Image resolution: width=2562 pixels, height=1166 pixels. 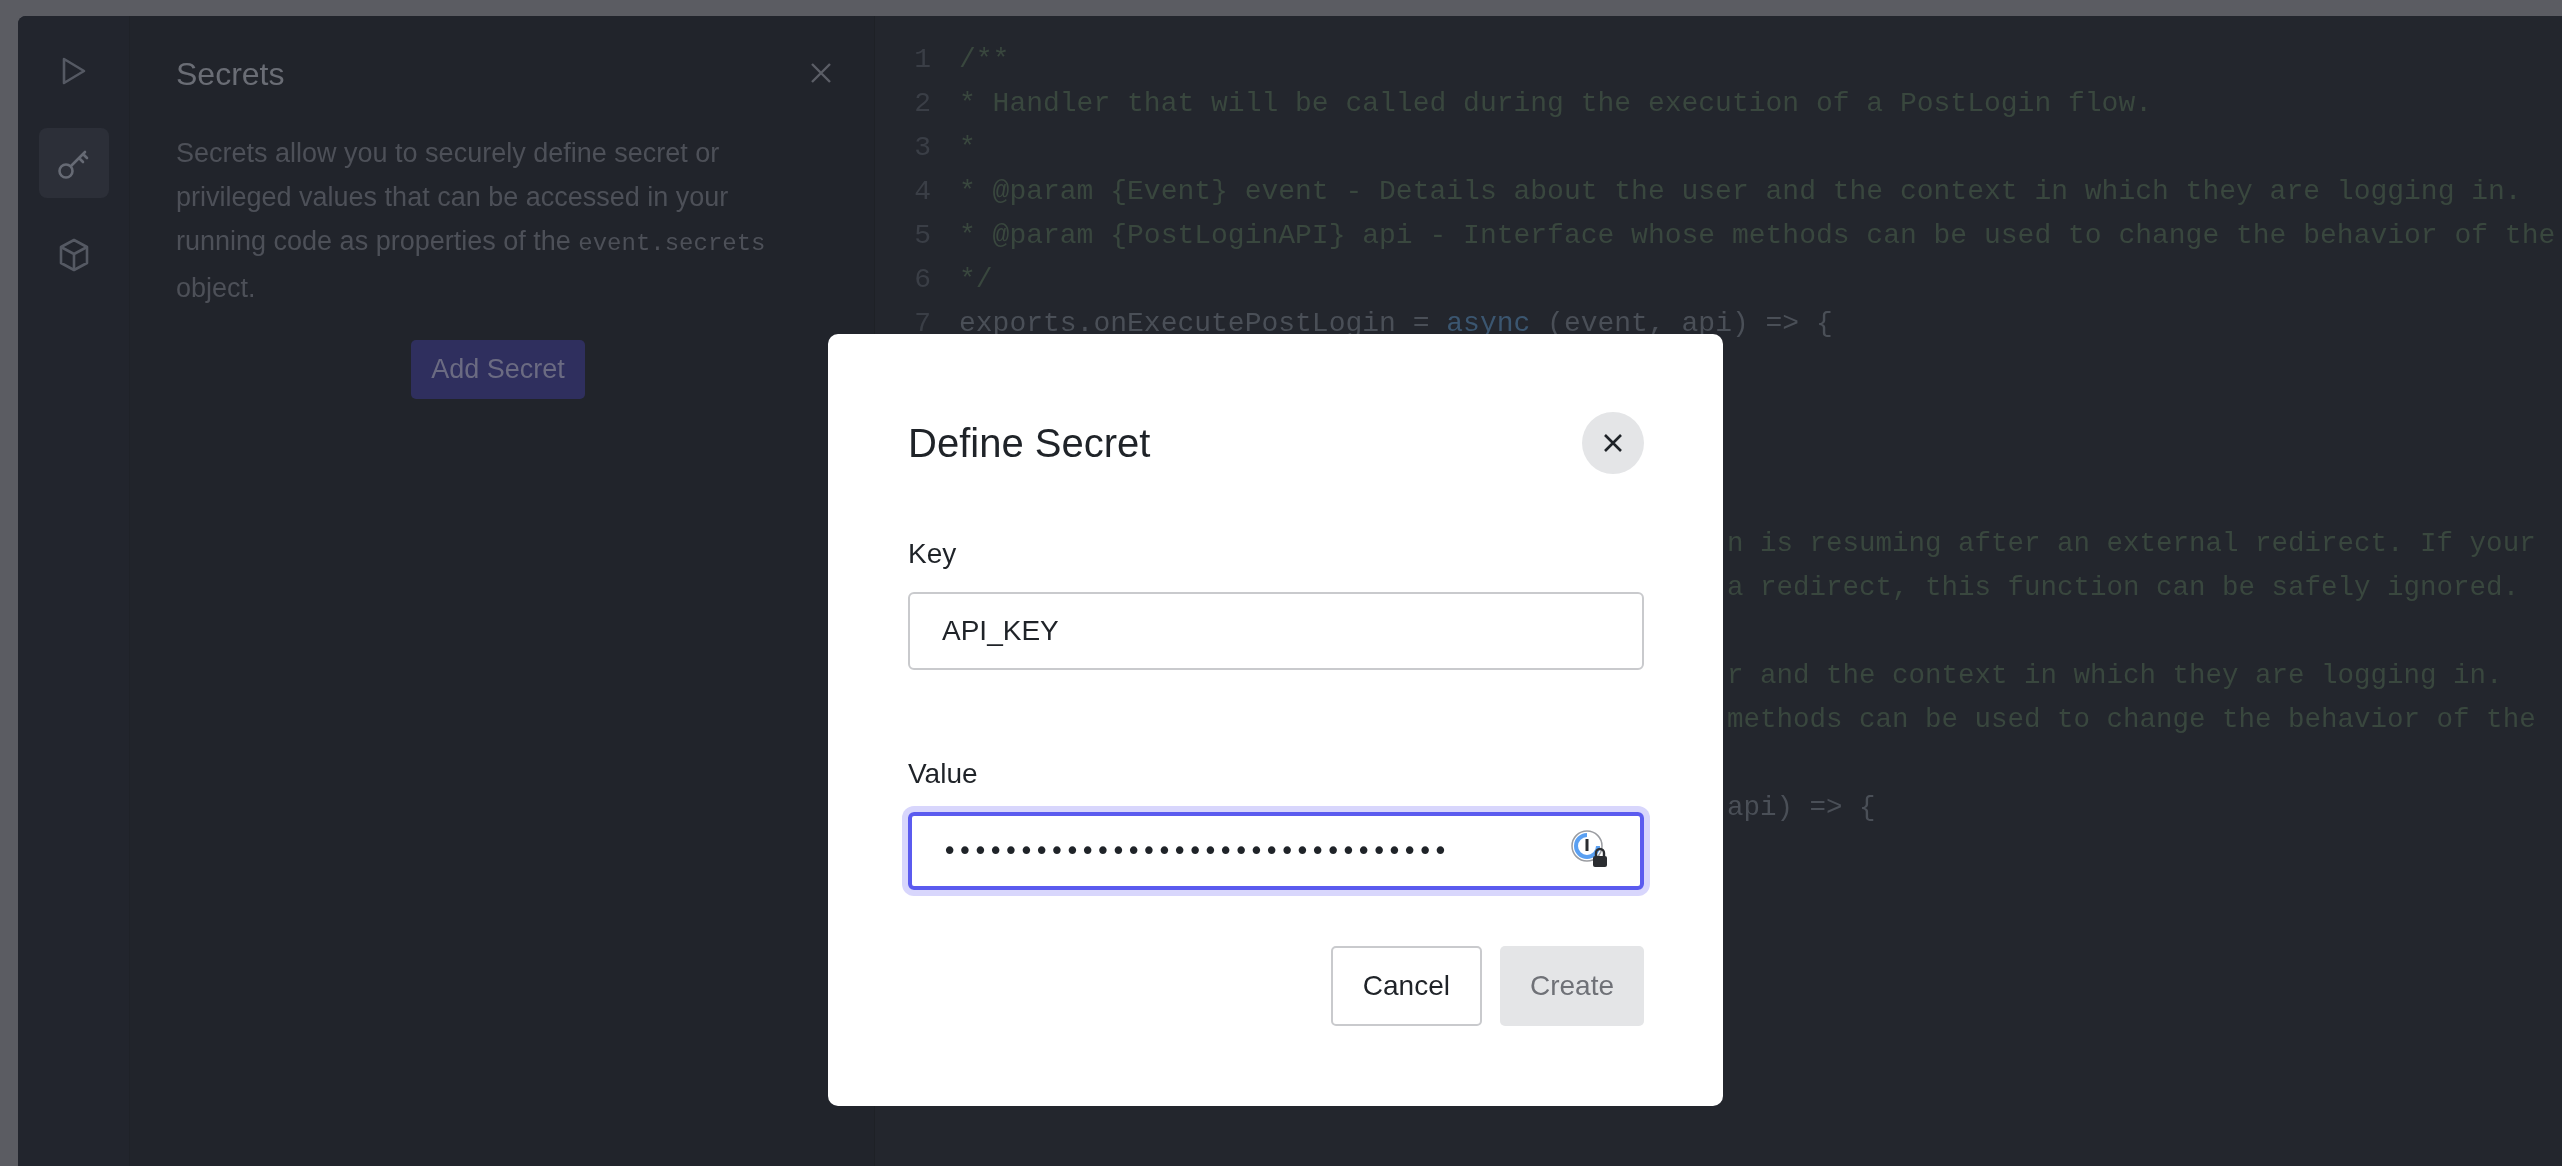 I want to click on field-label: Value, so click(x=943, y=774).